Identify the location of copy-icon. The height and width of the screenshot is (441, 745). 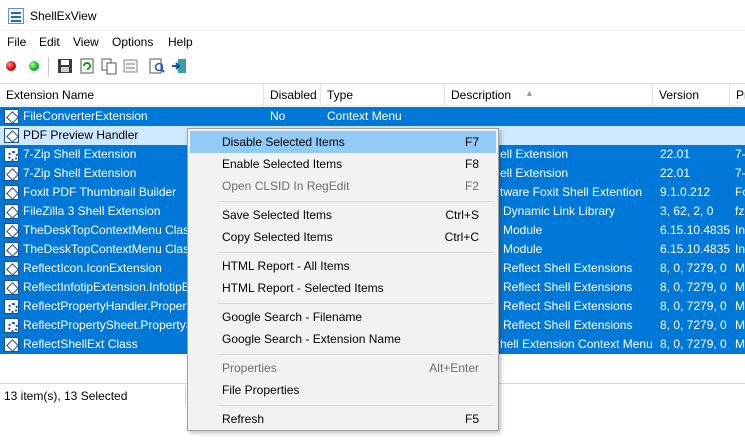
(109, 66).